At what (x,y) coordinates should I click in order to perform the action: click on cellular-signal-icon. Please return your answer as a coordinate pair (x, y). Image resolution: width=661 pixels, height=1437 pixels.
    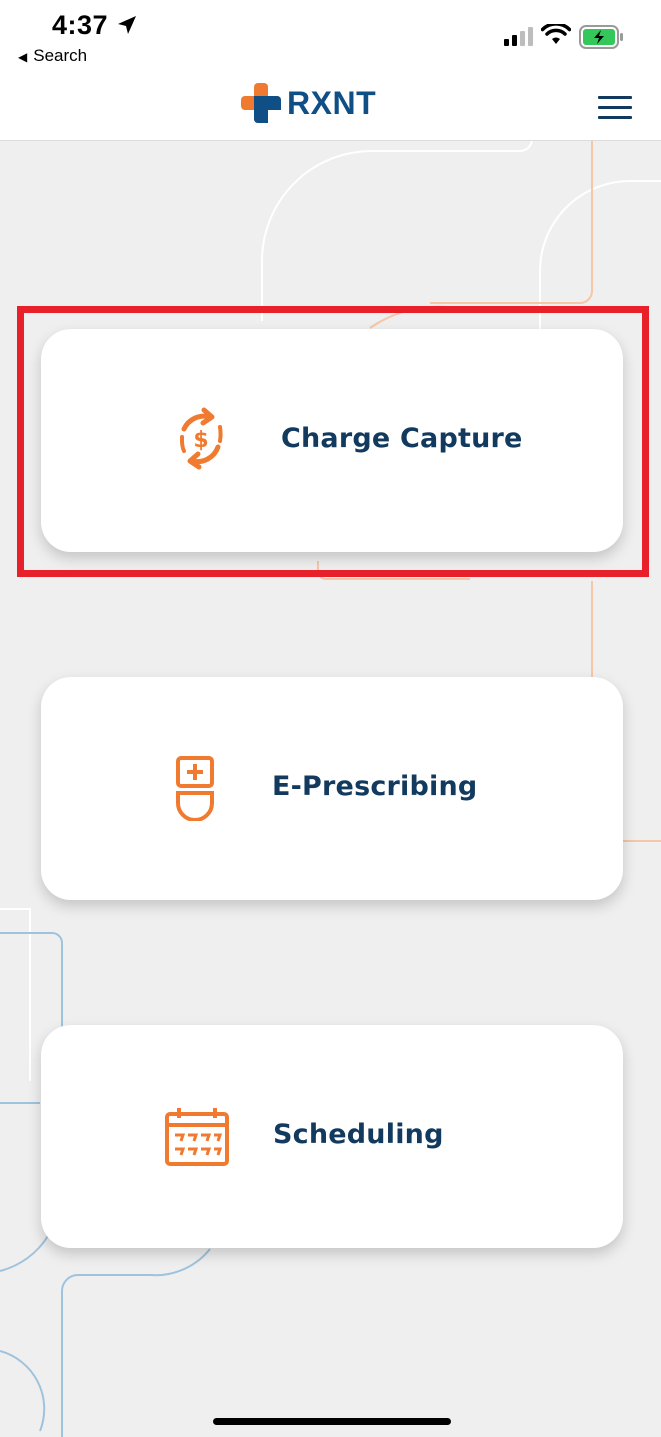
    Looking at the image, I should click on (518, 36).